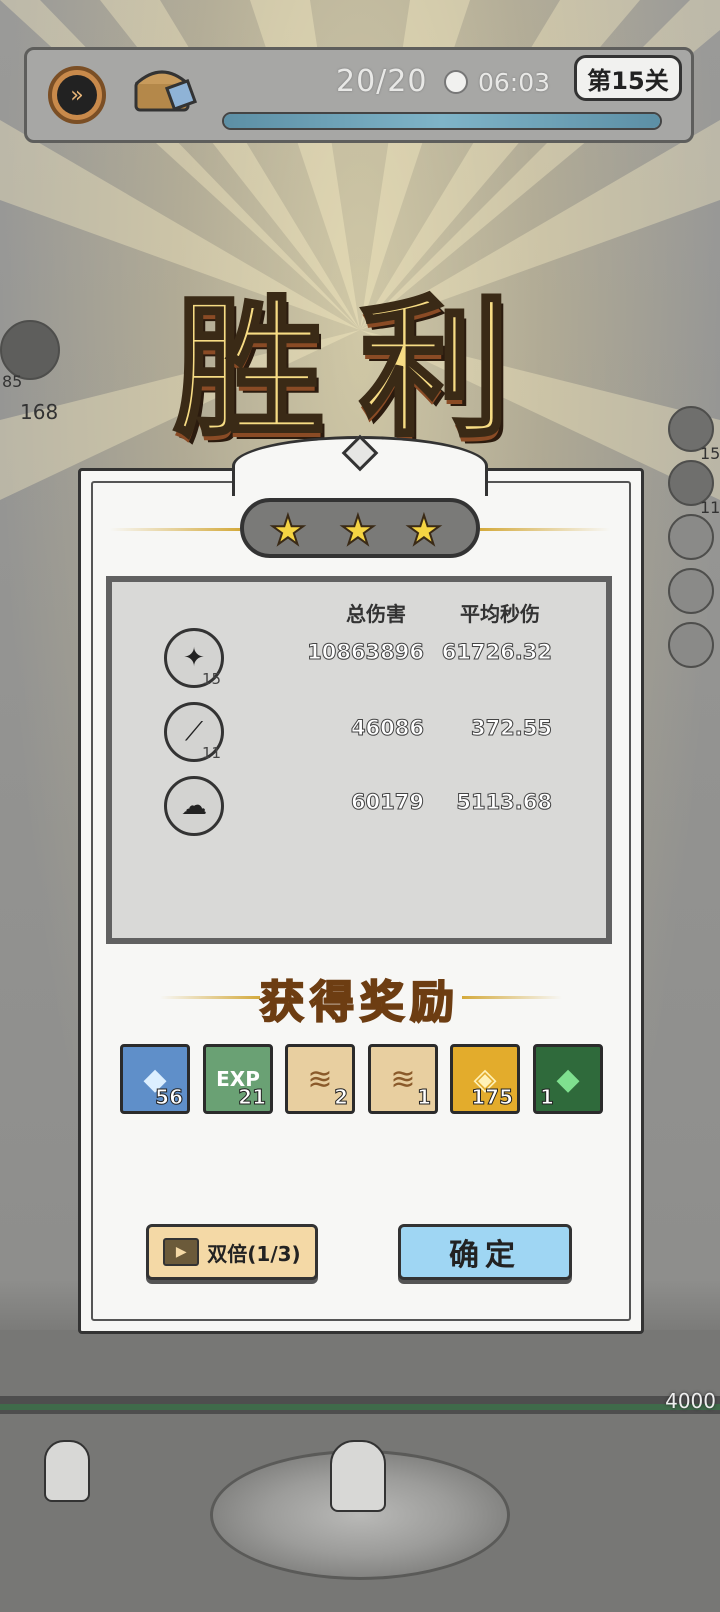 The width and height of the screenshot is (720, 1612). What do you see at coordinates (387, 728) in the screenshot?
I see `total-damage-value: 46086` at bounding box center [387, 728].